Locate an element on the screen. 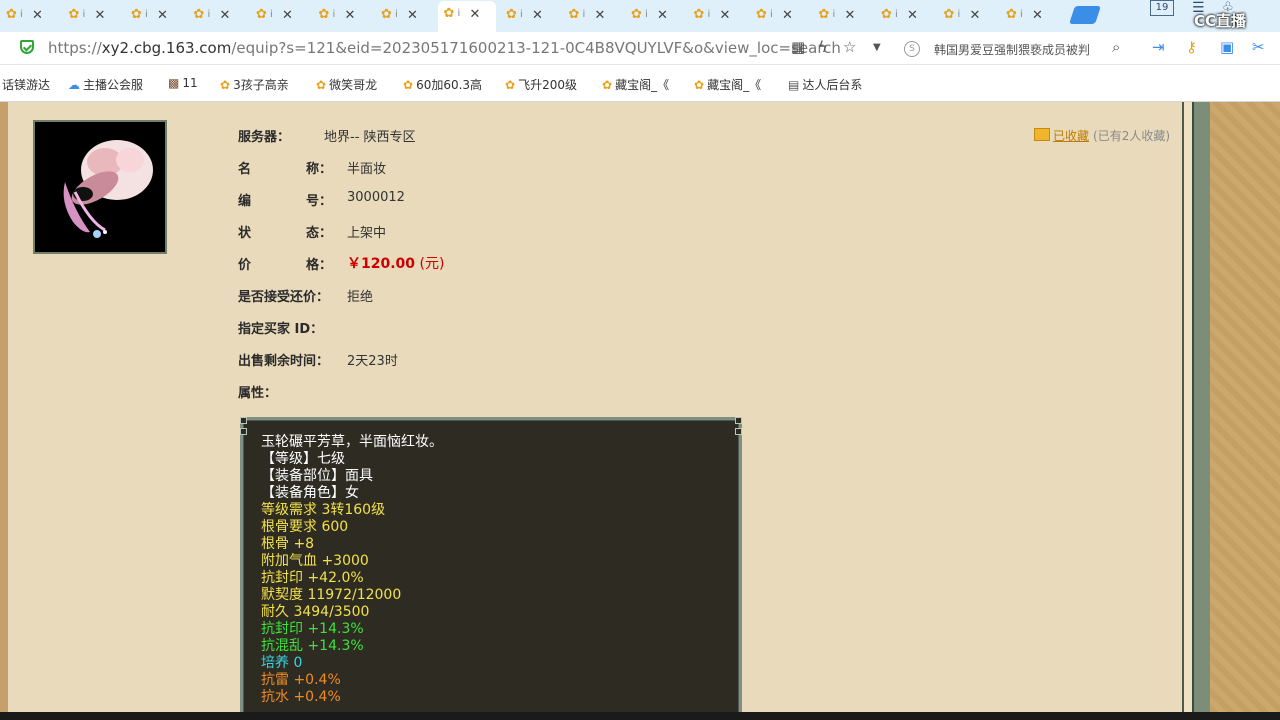  attribute-line: 抗水 +0.4% is located at coordinates (301, 697).